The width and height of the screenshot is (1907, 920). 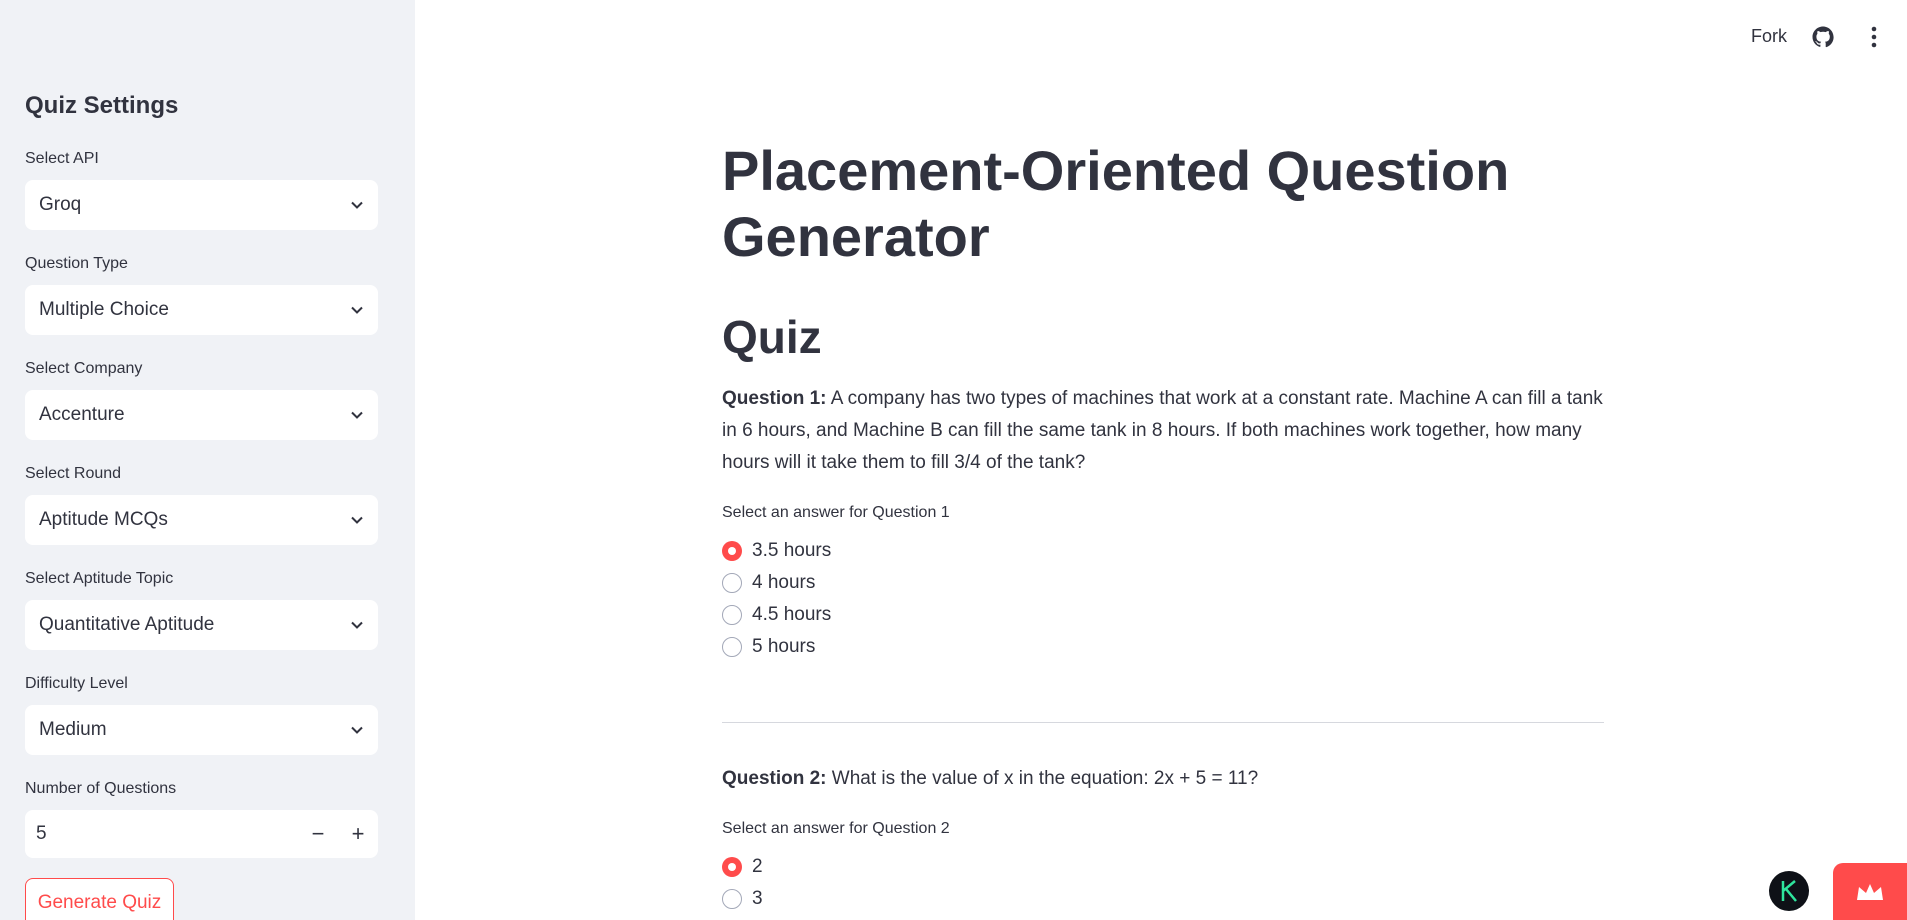 What do you see at coordinates (1769, 36) in the screenshot?
I see `fork-link: Fork` at bounding box center [1769, 36].